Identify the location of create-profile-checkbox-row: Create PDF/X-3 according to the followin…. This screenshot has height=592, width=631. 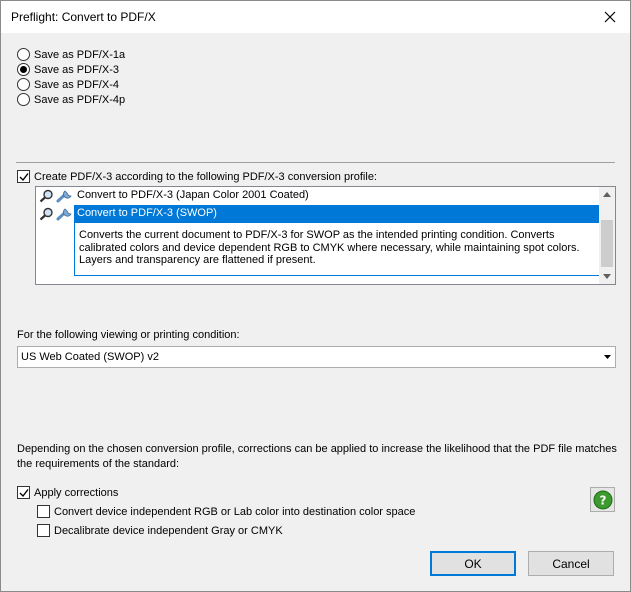
(197, 176).